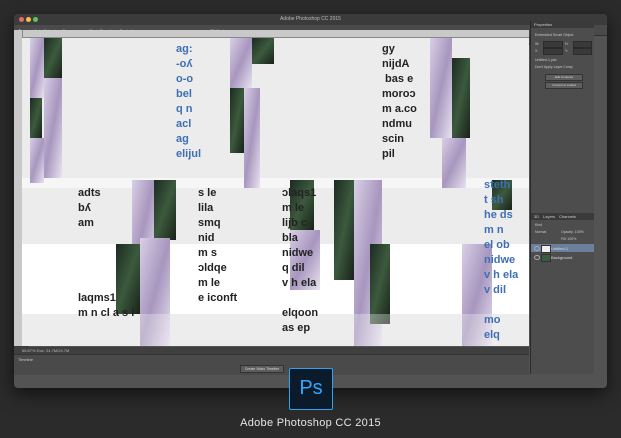 The width and height of the screenshot is (621, 438). What do you see at coordinates (582, 44) in the screenshot?
I see `height-field` at bounding box center [582, 44].